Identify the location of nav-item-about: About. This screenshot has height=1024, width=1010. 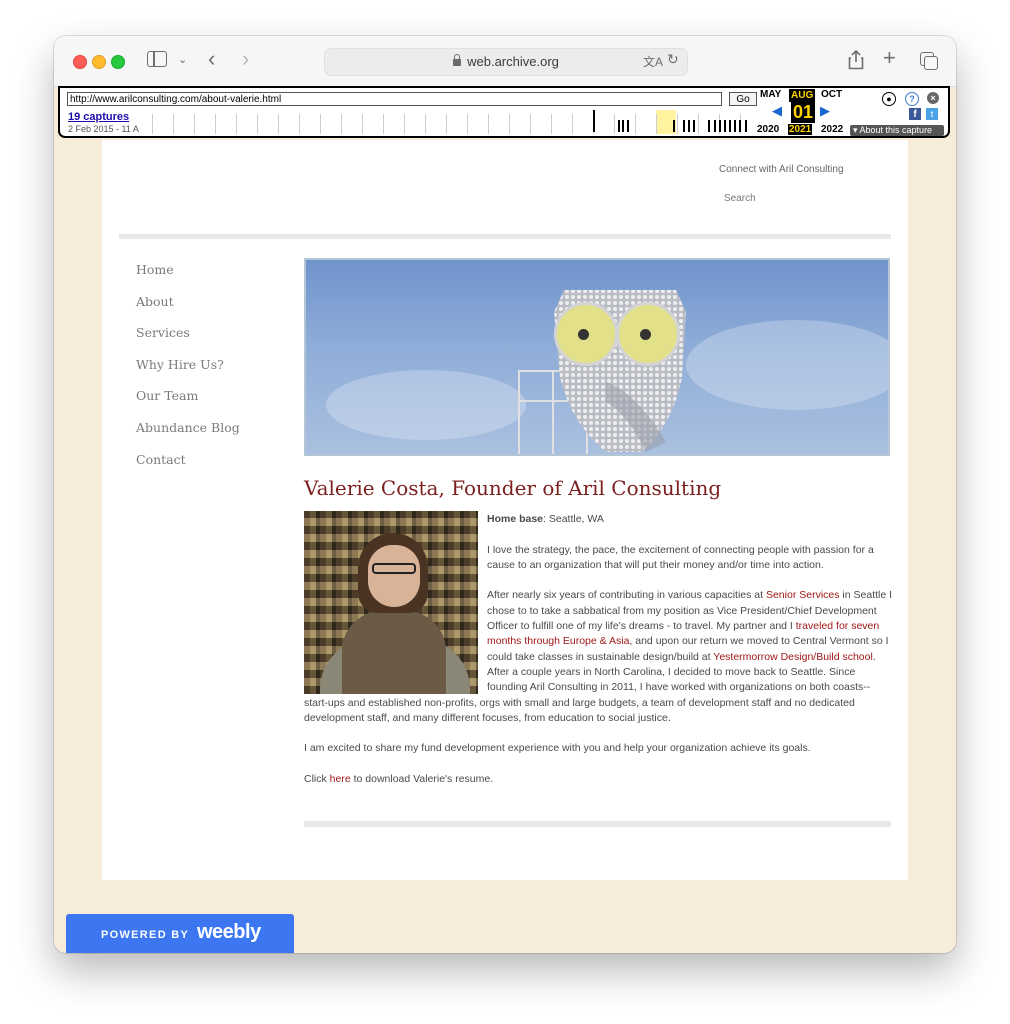
(188, 310).